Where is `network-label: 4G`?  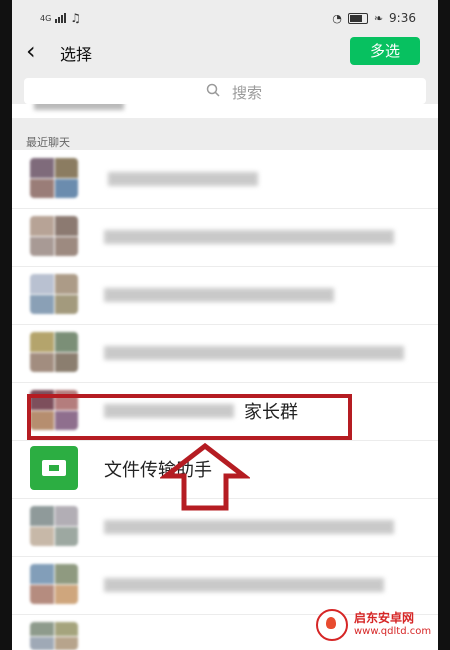
network-label: 4G is located at coordinates (46, 18).